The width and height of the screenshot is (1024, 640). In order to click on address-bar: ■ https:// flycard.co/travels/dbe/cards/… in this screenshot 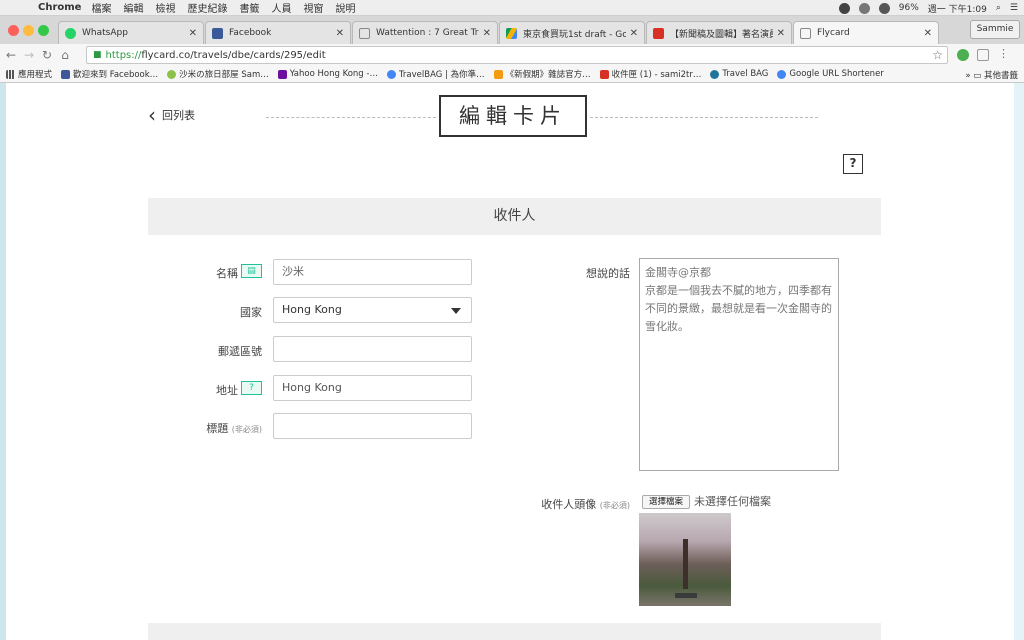, I will do `click(517, 55)`.